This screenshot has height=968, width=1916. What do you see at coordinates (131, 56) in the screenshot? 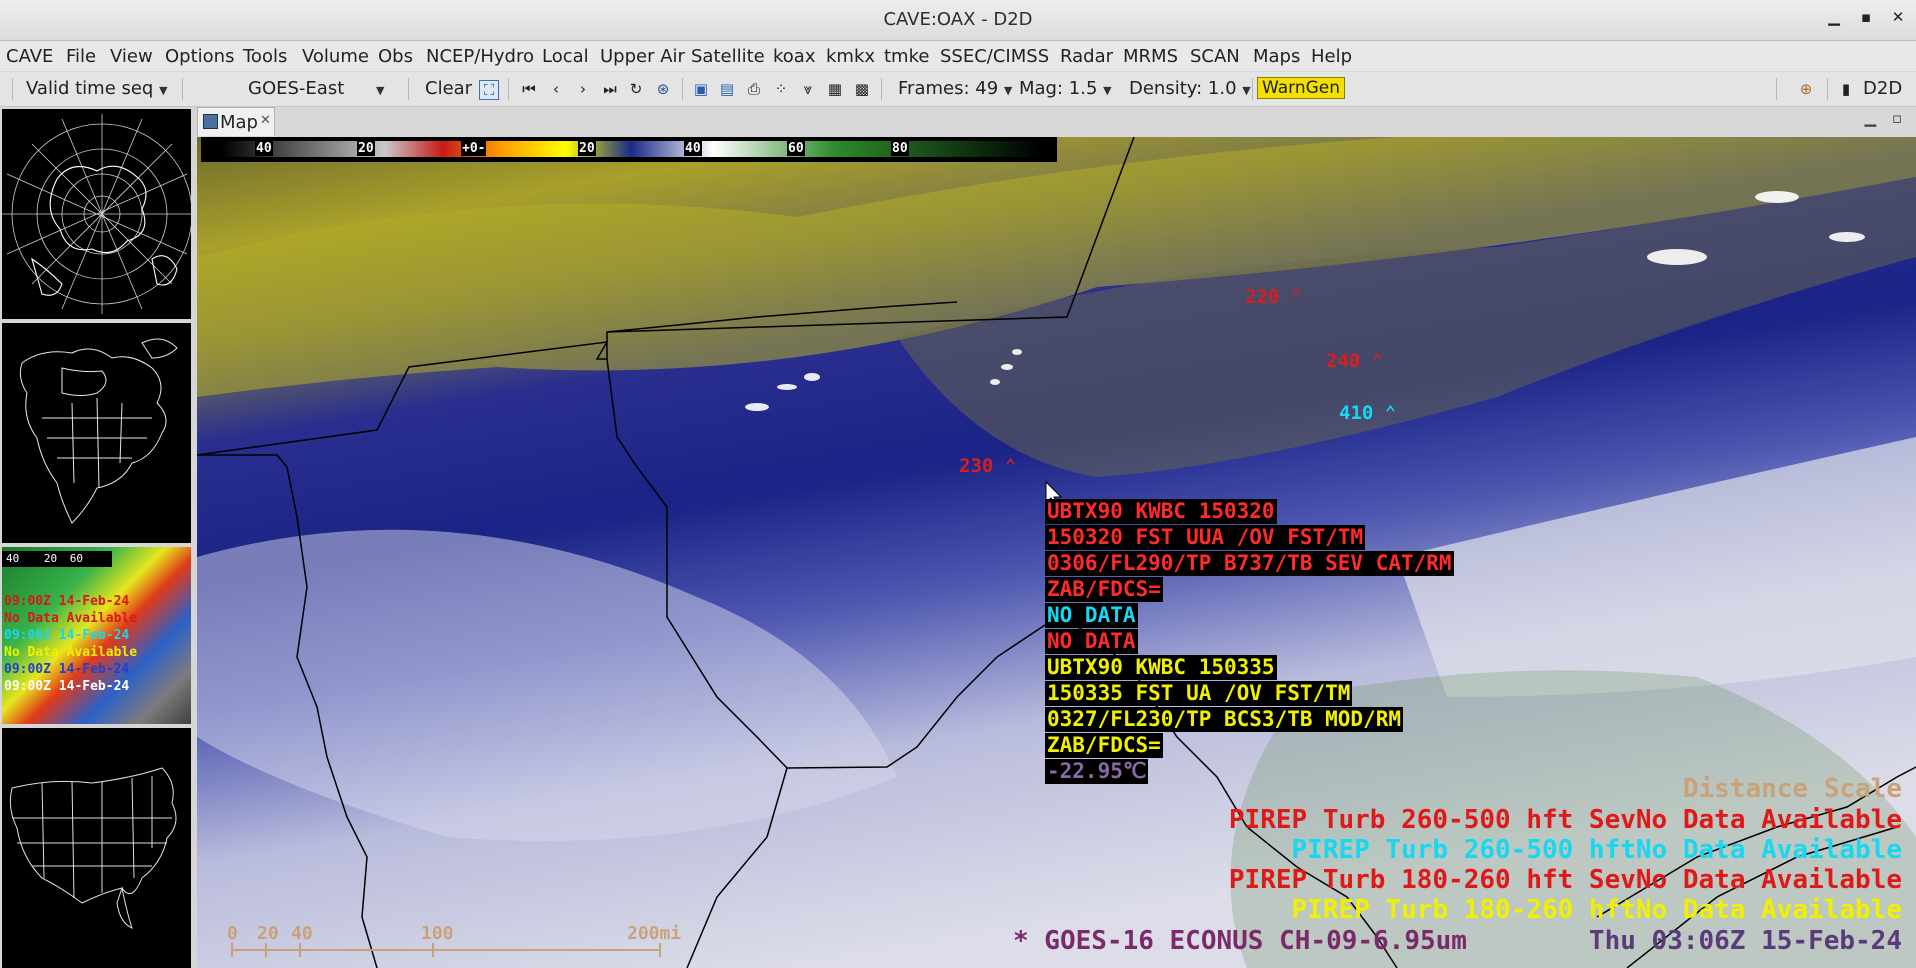
I see `menu-view: View` at bounding box center [131, 56].